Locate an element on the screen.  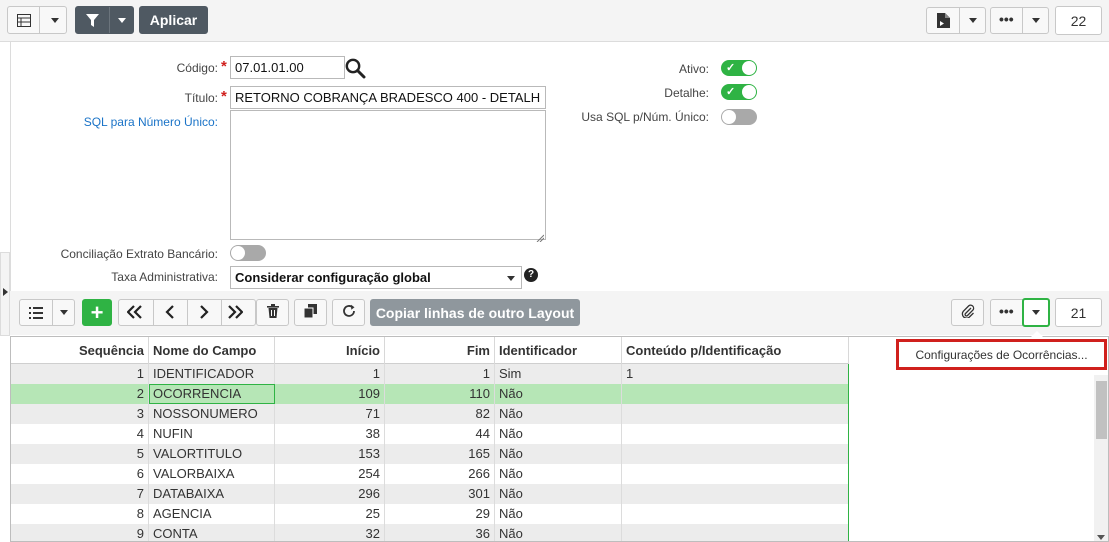
help-icon: ? is located at coordinates (531, 275).